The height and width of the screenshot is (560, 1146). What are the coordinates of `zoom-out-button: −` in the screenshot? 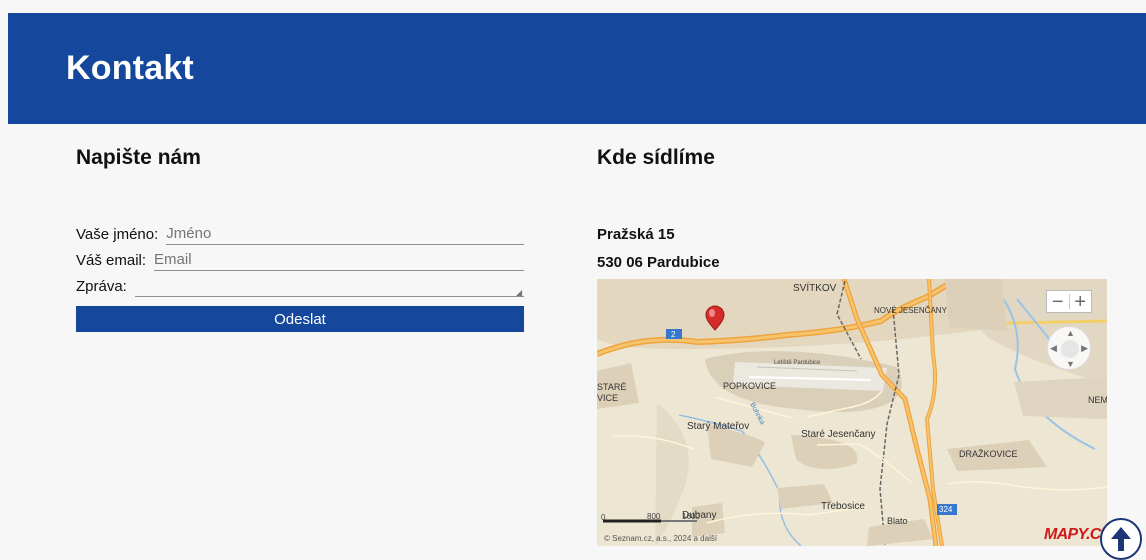 It's located at (1058, 301).